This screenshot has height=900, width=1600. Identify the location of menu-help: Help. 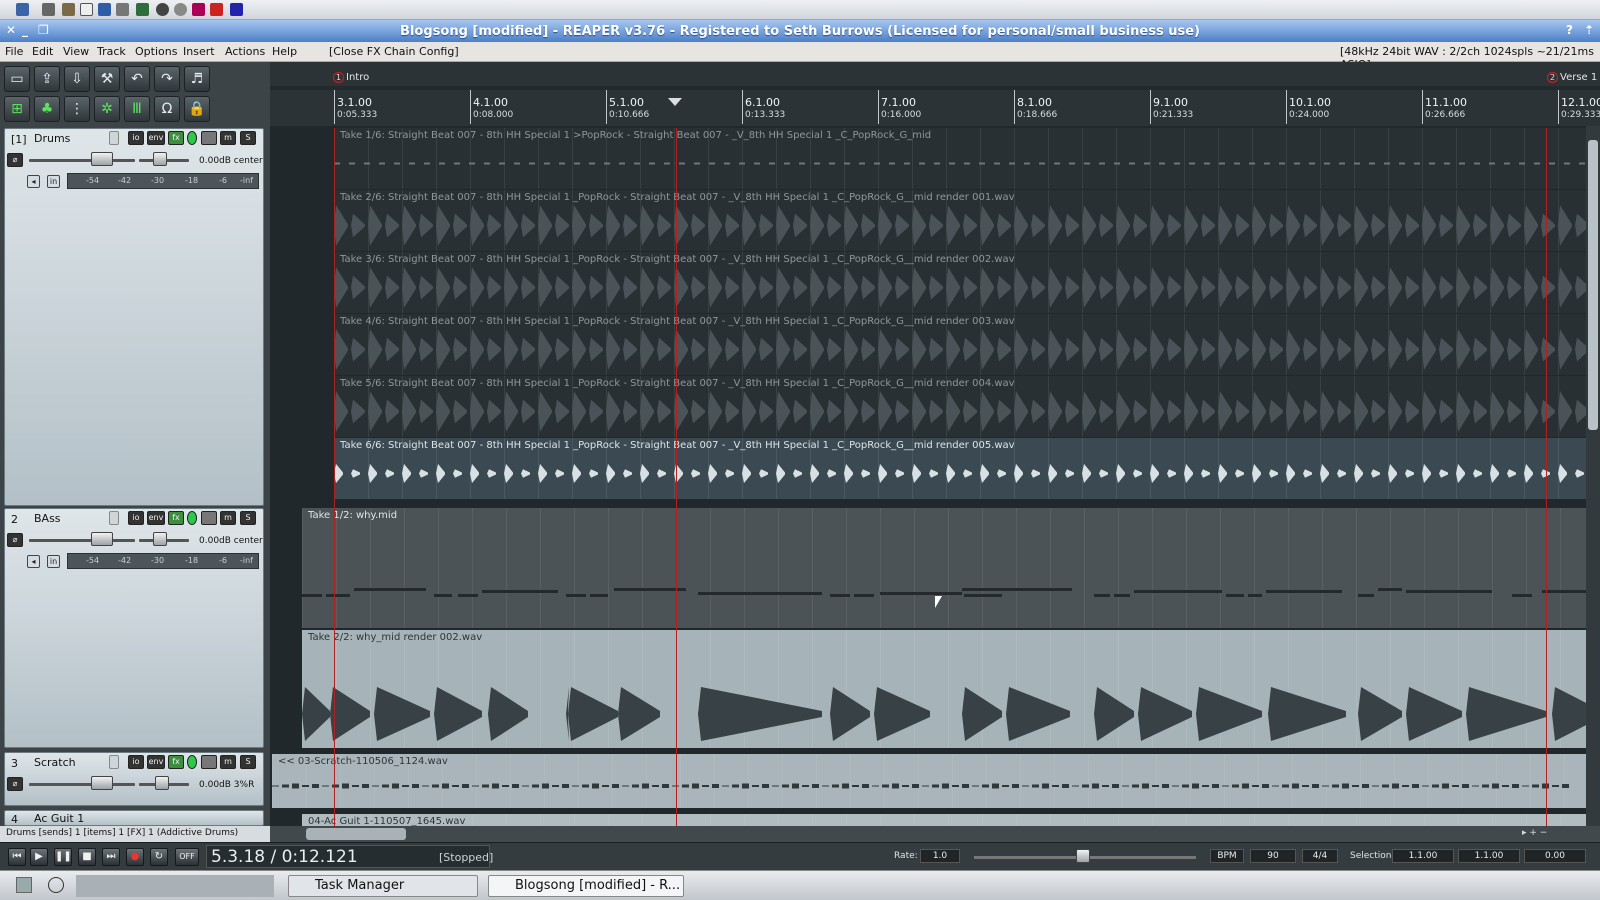
(284, 51).